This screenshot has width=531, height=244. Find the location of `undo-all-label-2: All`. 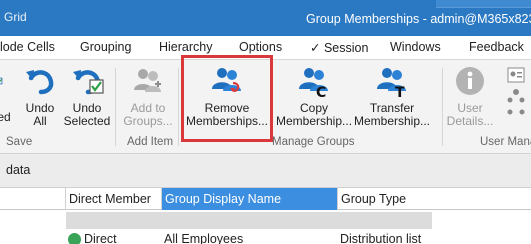

undo-all-label-2: All is located at coordinates (40, 121).